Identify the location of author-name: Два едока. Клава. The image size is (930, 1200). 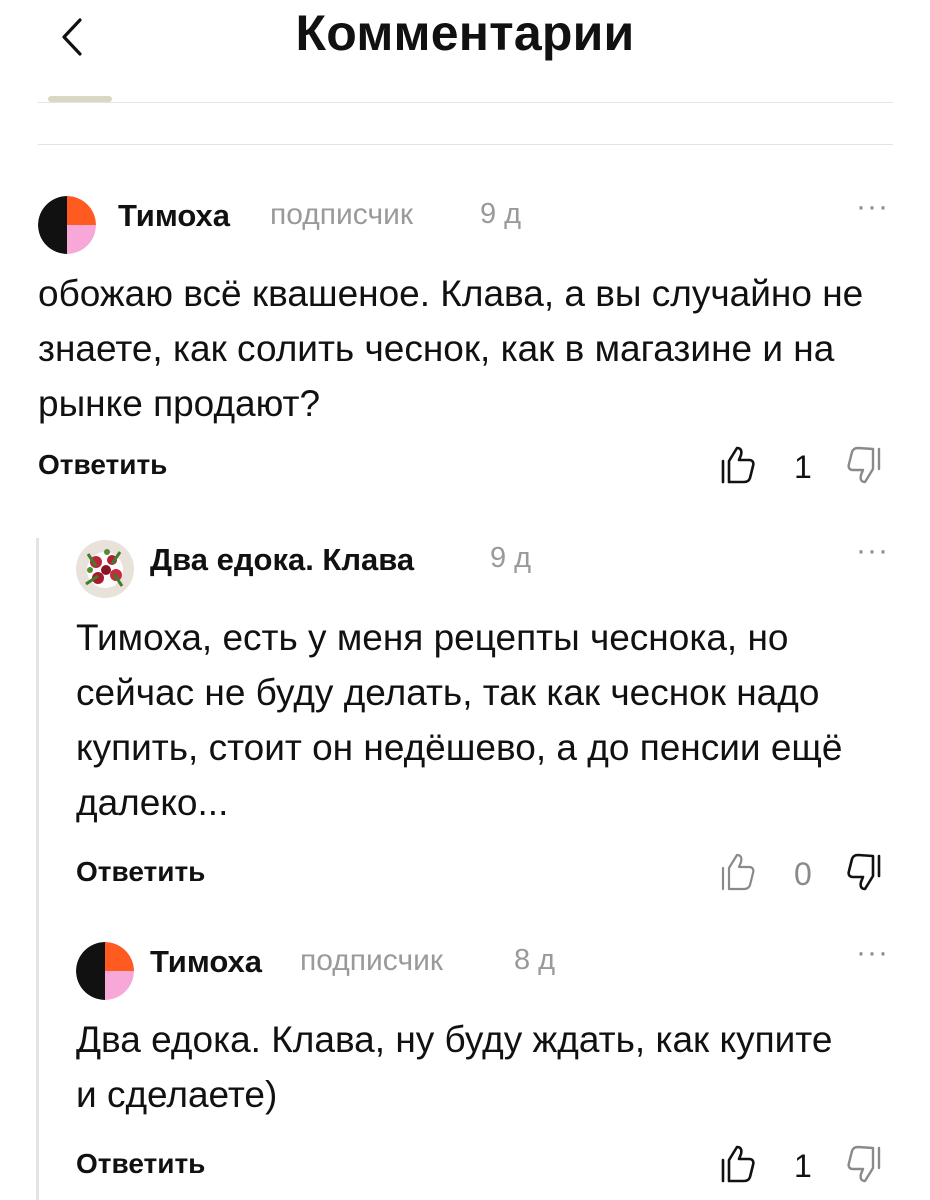
(282, 560).